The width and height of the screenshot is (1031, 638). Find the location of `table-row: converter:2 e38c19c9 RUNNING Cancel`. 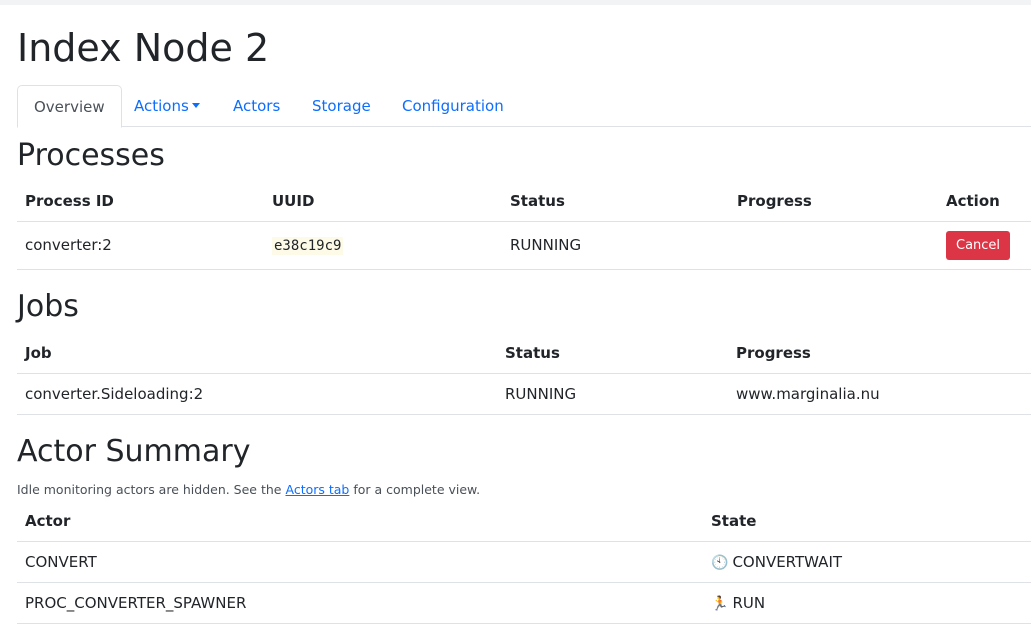

table-row: converter:2 e38c19c9 RUNNING Cancel is located at coordinates (524, 245).